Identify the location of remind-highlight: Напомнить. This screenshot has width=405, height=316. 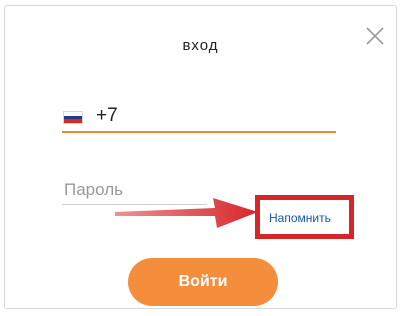
(304, 217).